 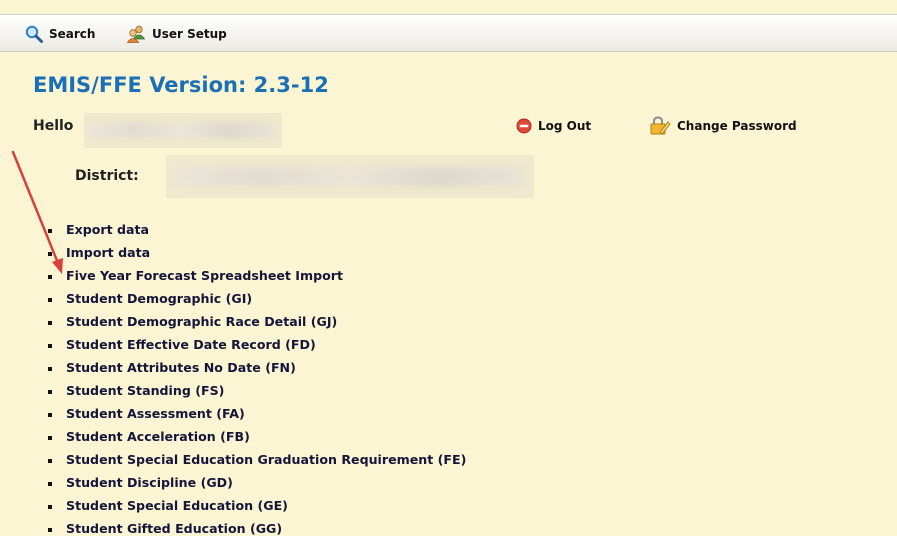 What do you see at coordinates (189, 34) in the screenshot?
I see `user-setup-label: User Setup` at bounding box center [189, 34].